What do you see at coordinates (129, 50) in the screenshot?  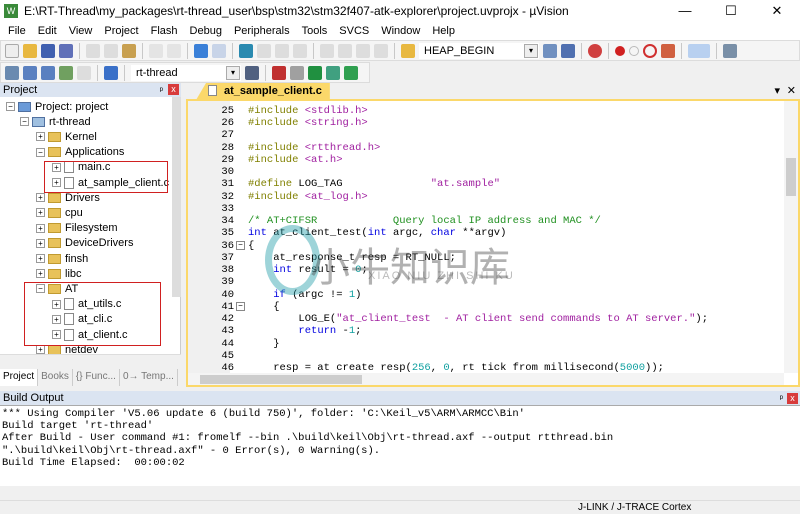 I see `paste-icon` at bounding box center [129, 50].